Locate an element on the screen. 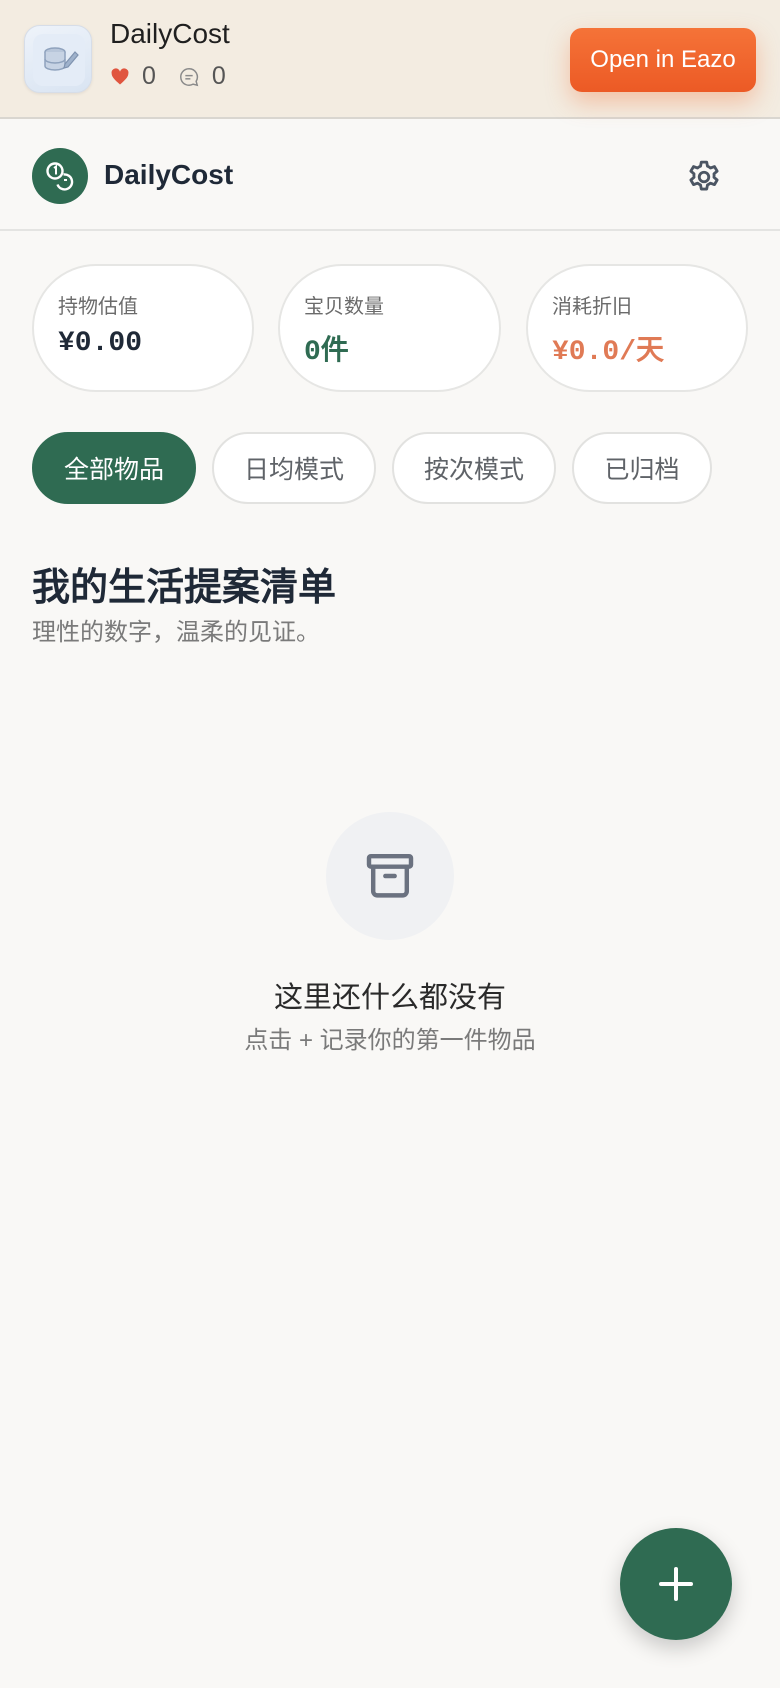  stat-value: ¥0.00 is located at coordinates (100, 343).